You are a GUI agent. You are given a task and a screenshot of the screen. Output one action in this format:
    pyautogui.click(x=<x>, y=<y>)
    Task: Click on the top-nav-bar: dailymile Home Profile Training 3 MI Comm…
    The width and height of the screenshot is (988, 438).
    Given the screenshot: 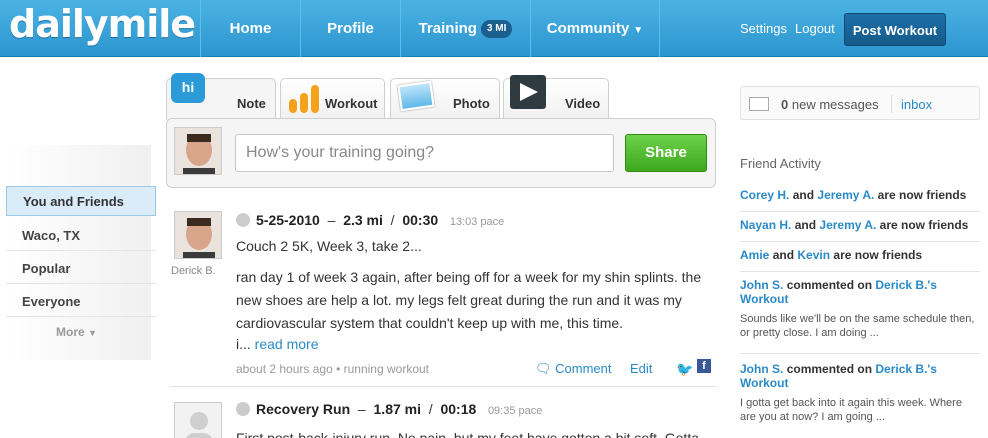 What is the action you would take?
    pyautogui.click(x=494, y=28)
    